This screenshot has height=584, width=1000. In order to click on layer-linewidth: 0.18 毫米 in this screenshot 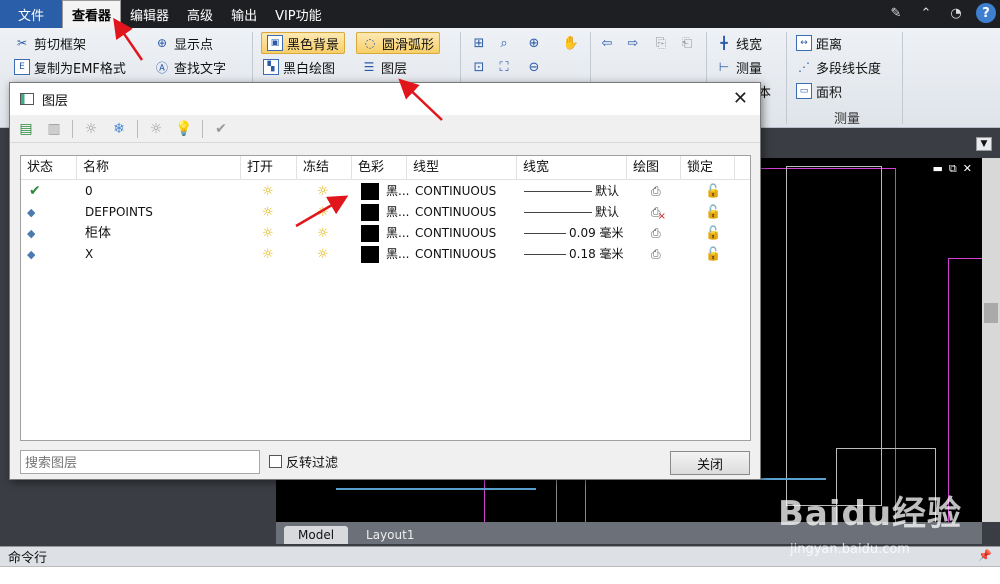, I will do `click(596, 254)`.